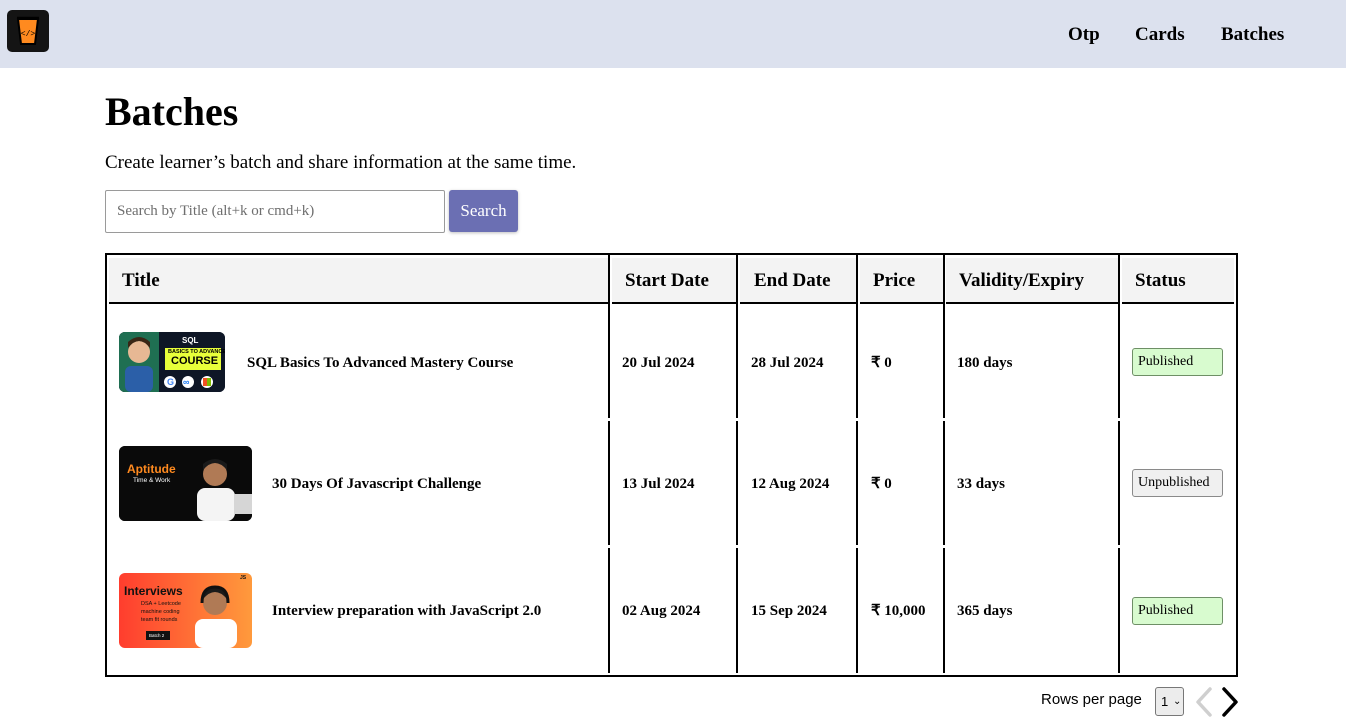 The height and width of the screenshot is (727, 1346). I want to click on rows-per-page-value: 1, so click(1165, 701).